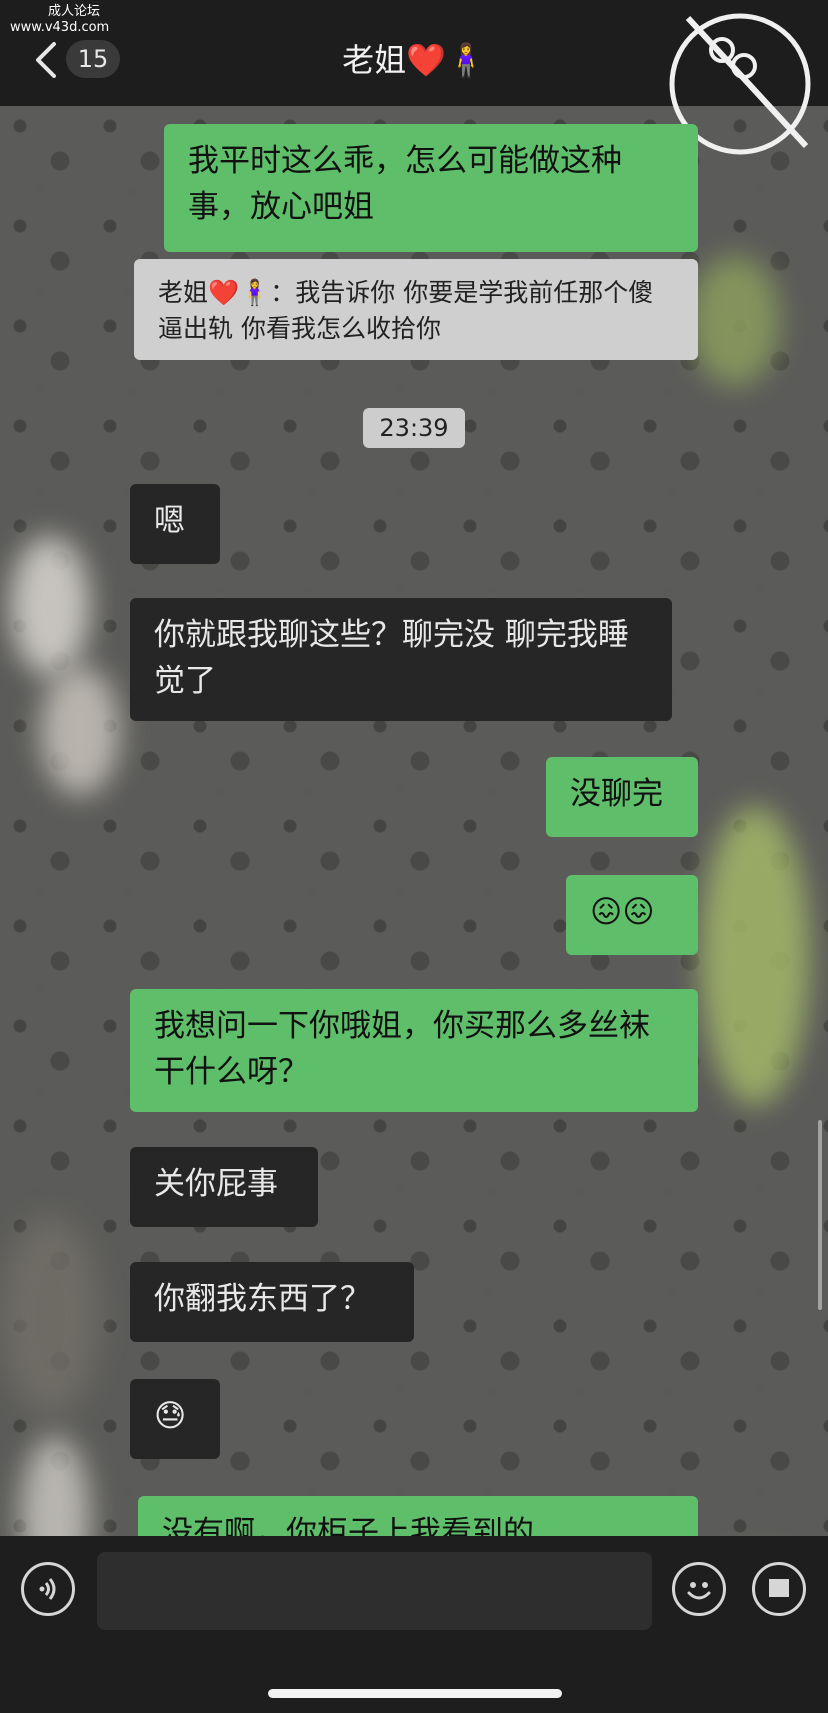 The height and width of the screenshot is (1713, 828). I want to click on message-received: 关你屁事, so click(224, 1187).